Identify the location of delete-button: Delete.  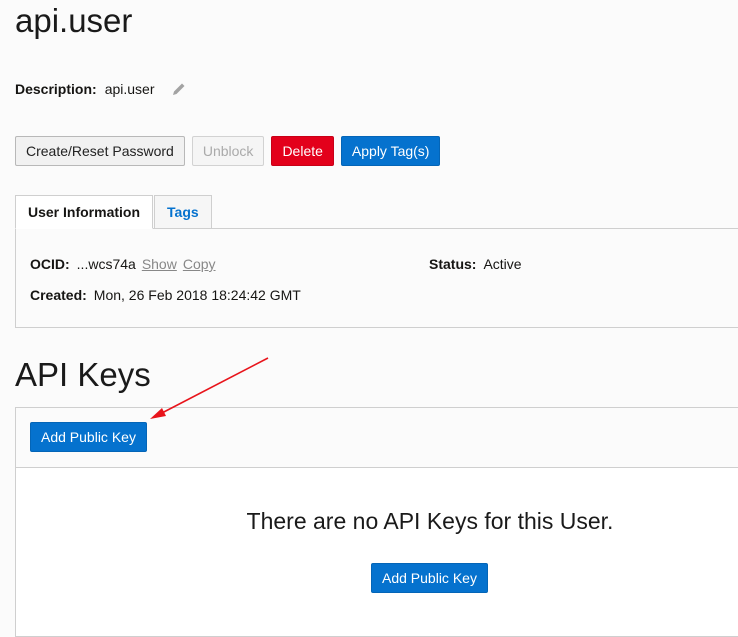
(302, 151).